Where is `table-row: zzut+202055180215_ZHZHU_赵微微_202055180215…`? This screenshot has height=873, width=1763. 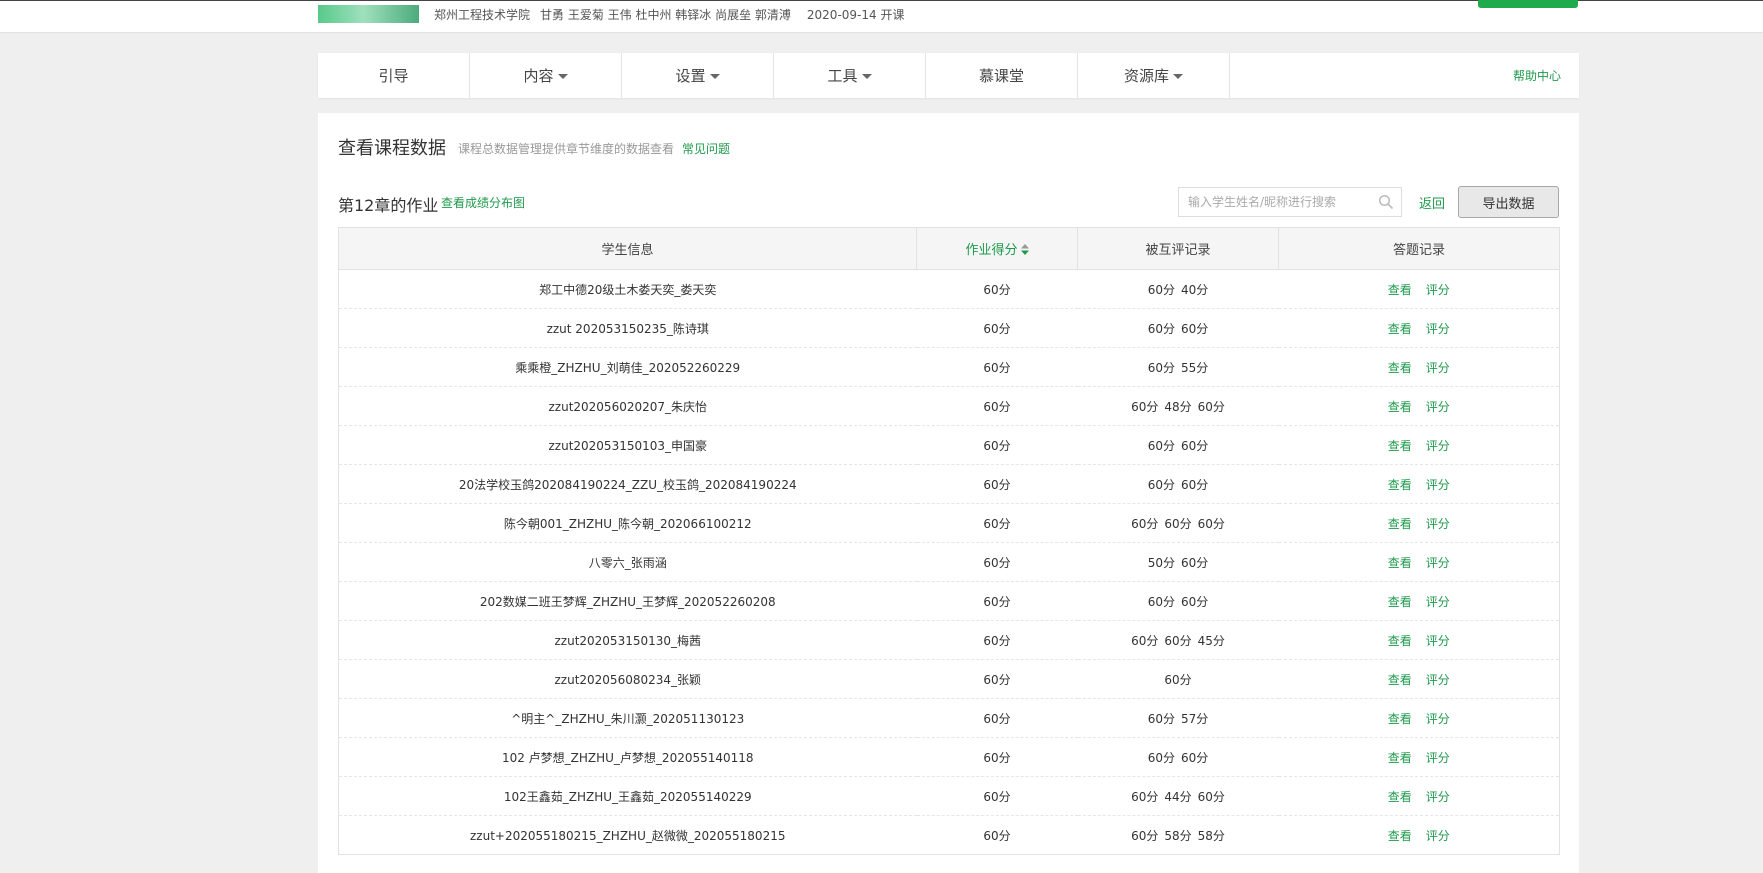
table-row: zzut+202055180215_ZHZHU_赵微微_202055180215… is located at coordinates (949, 835).